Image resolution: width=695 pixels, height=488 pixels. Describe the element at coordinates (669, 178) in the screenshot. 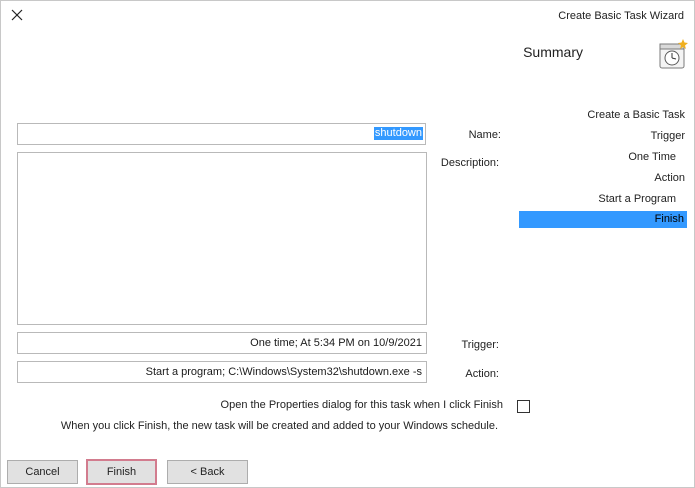

I see `nav-item-action: Action` at that location.